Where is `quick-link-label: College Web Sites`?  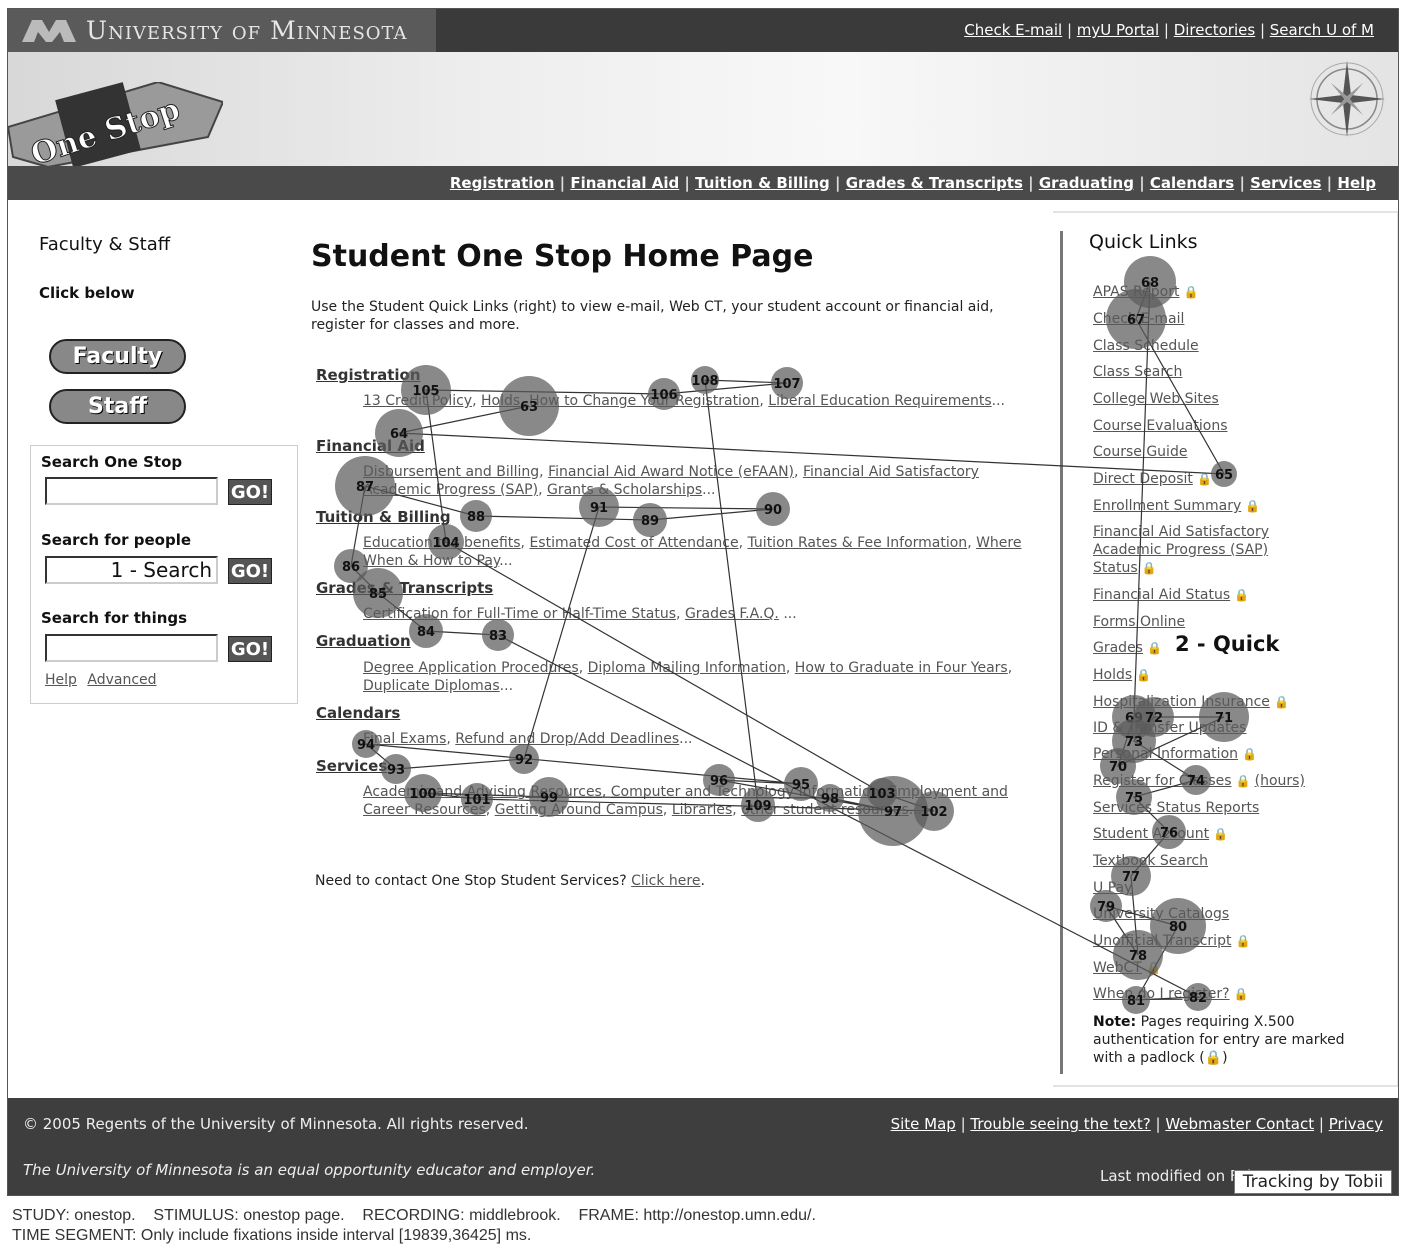 quick-link-label: College Web Sites is located at coordinates (1156, 399).